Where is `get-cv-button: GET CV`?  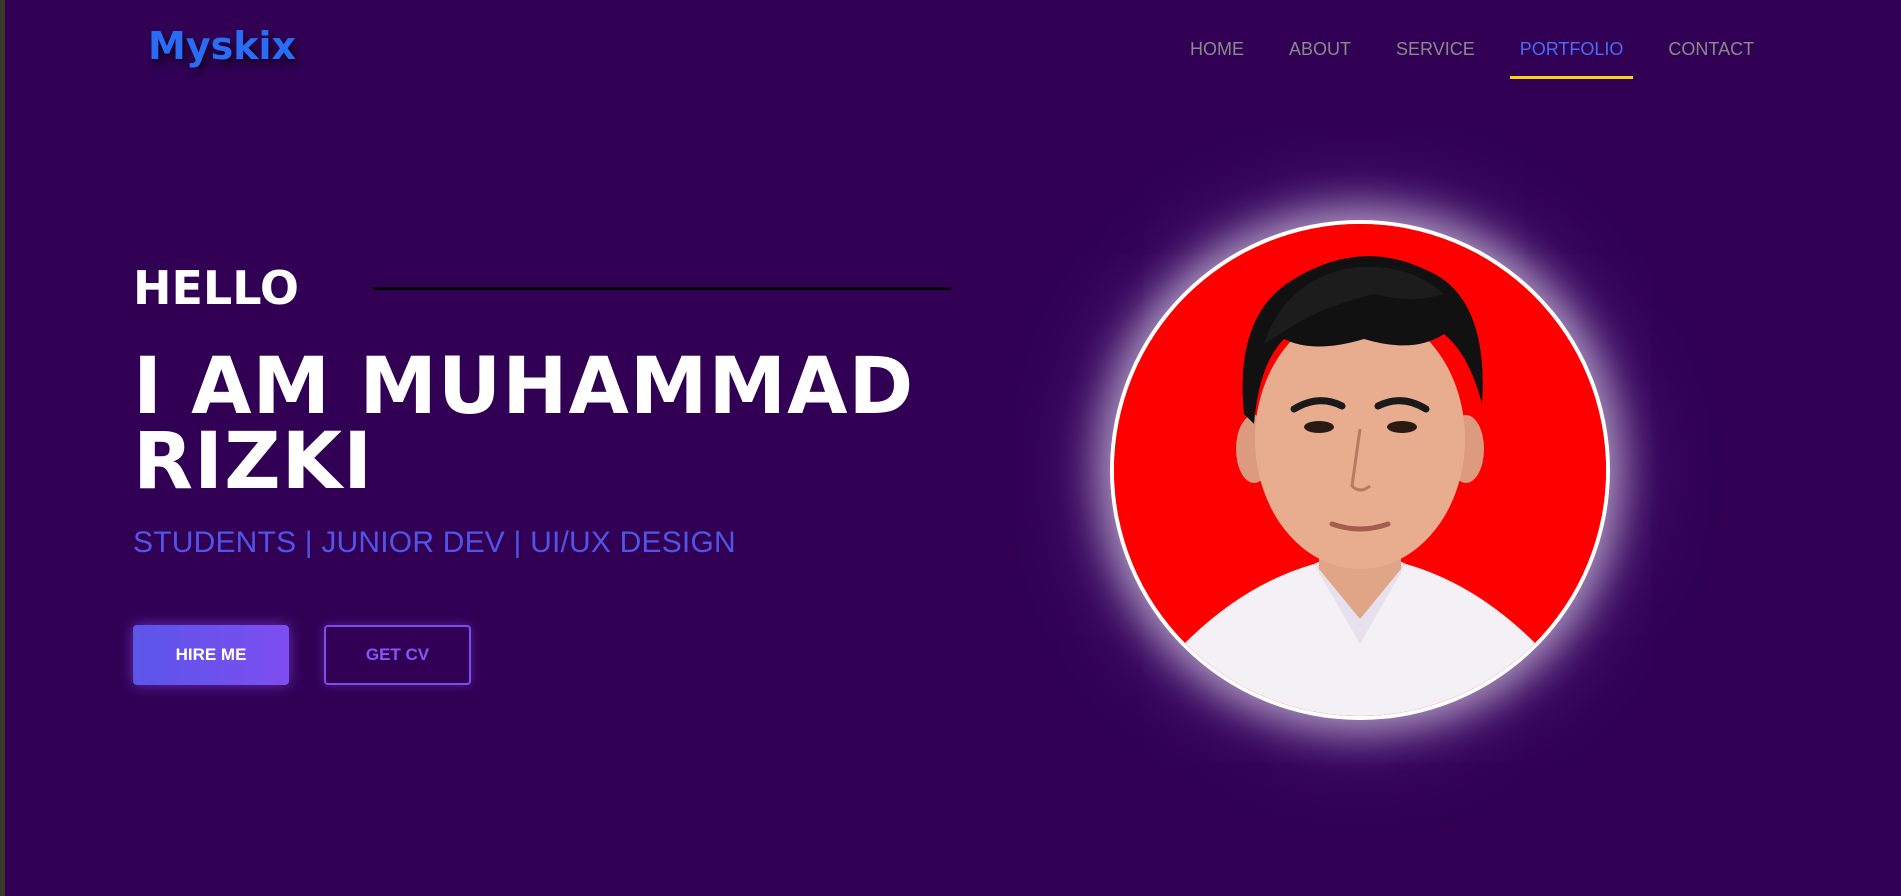
get-cv-button: GET CV is located at coordinates (397, 655).